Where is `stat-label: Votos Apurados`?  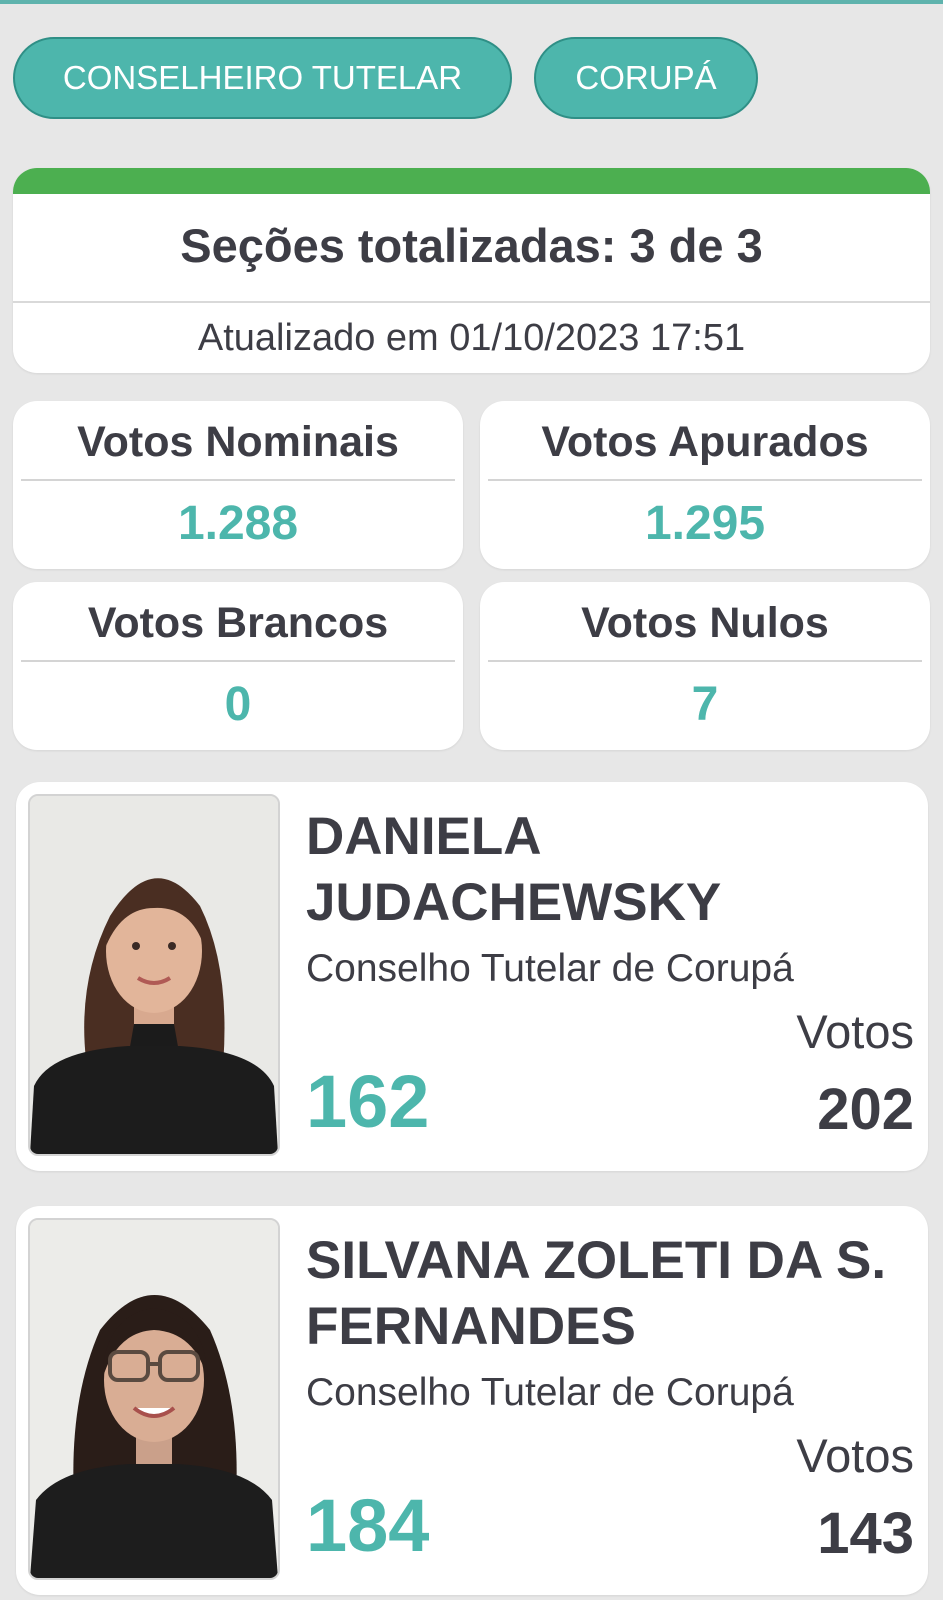 stat-label: Votos Apurados is located at coordinates (705, 441).